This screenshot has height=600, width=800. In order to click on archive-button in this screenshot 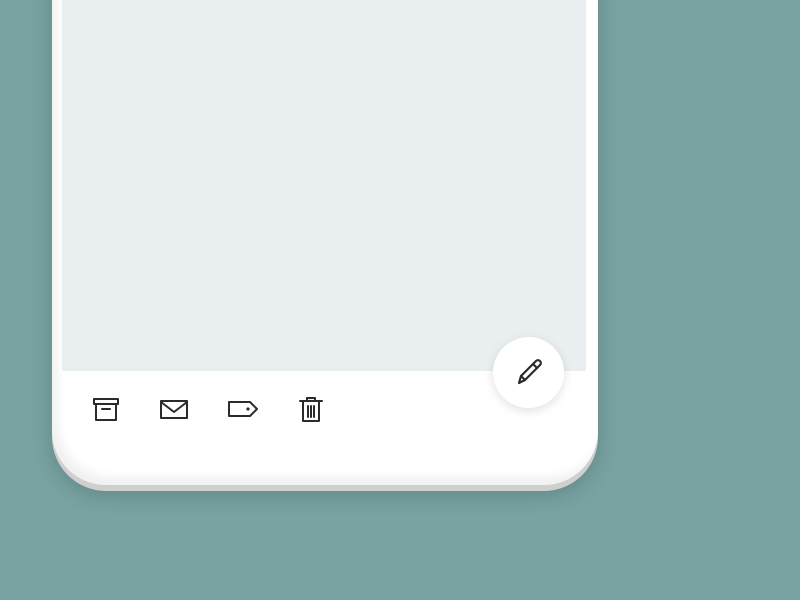, I will do `click(106, 409)`.